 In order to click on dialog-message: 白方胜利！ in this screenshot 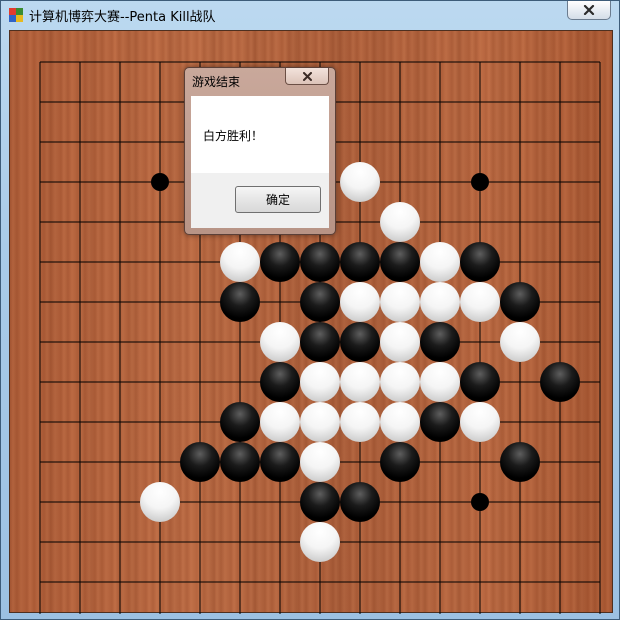, I will do `click(233, 136)`.